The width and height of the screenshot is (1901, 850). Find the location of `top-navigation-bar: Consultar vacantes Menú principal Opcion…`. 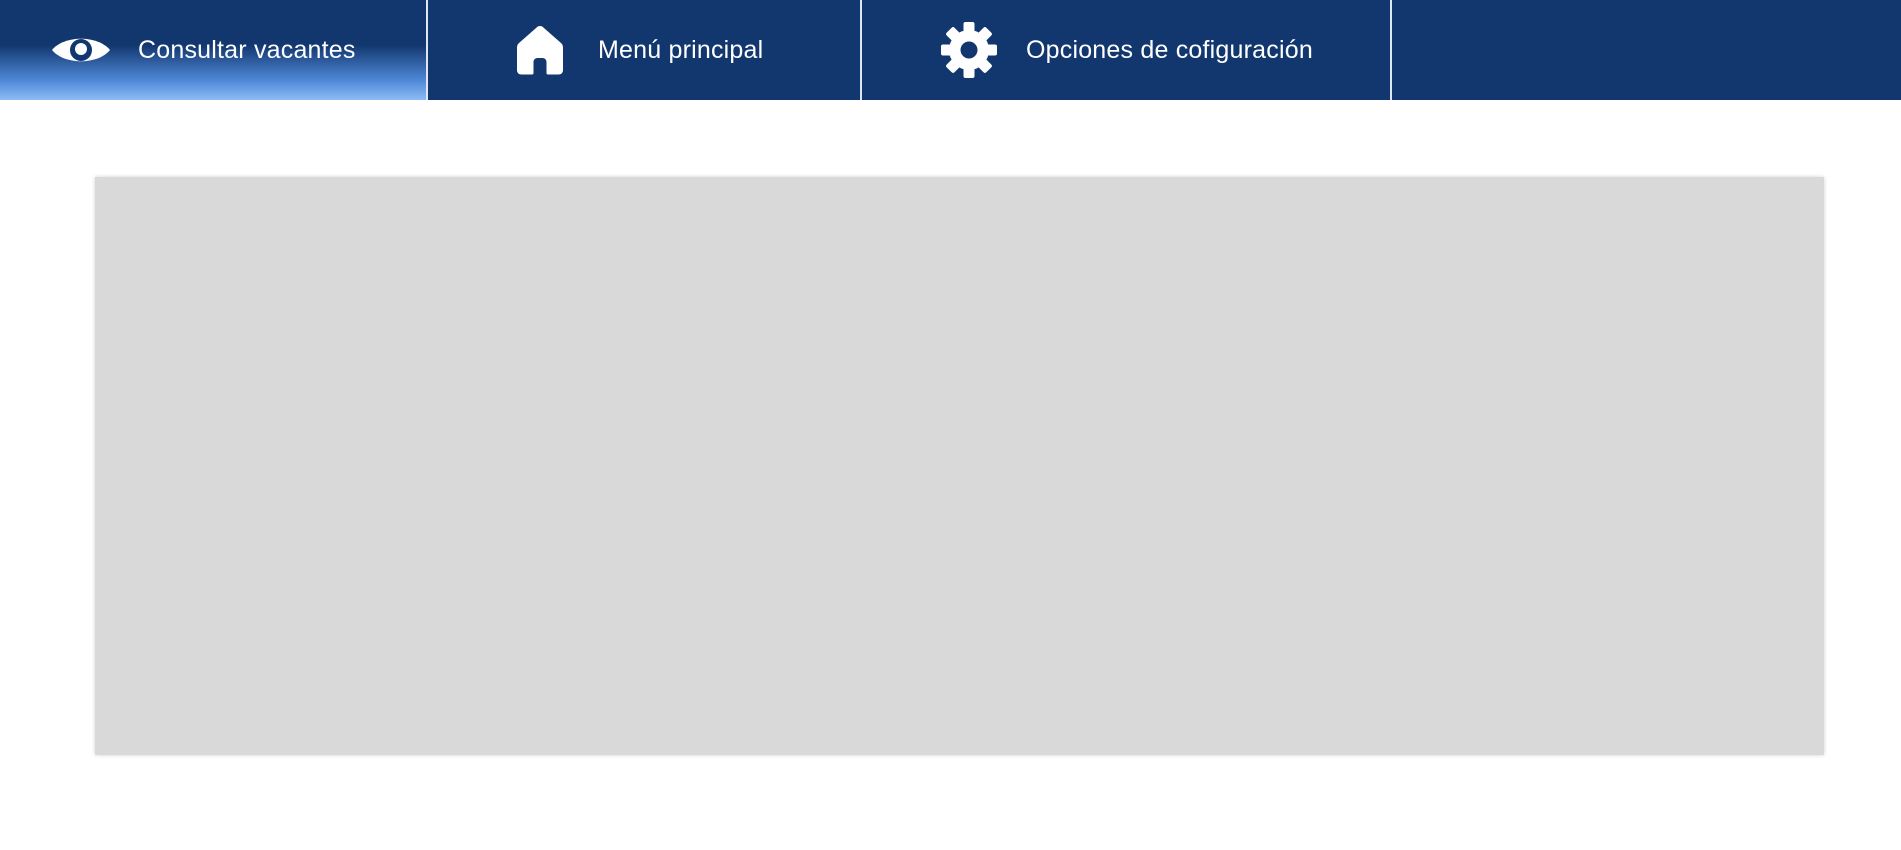

top-navigation-bar: Consultar vacantes Menú principal Opcion… is located at coordinates (950, 50).